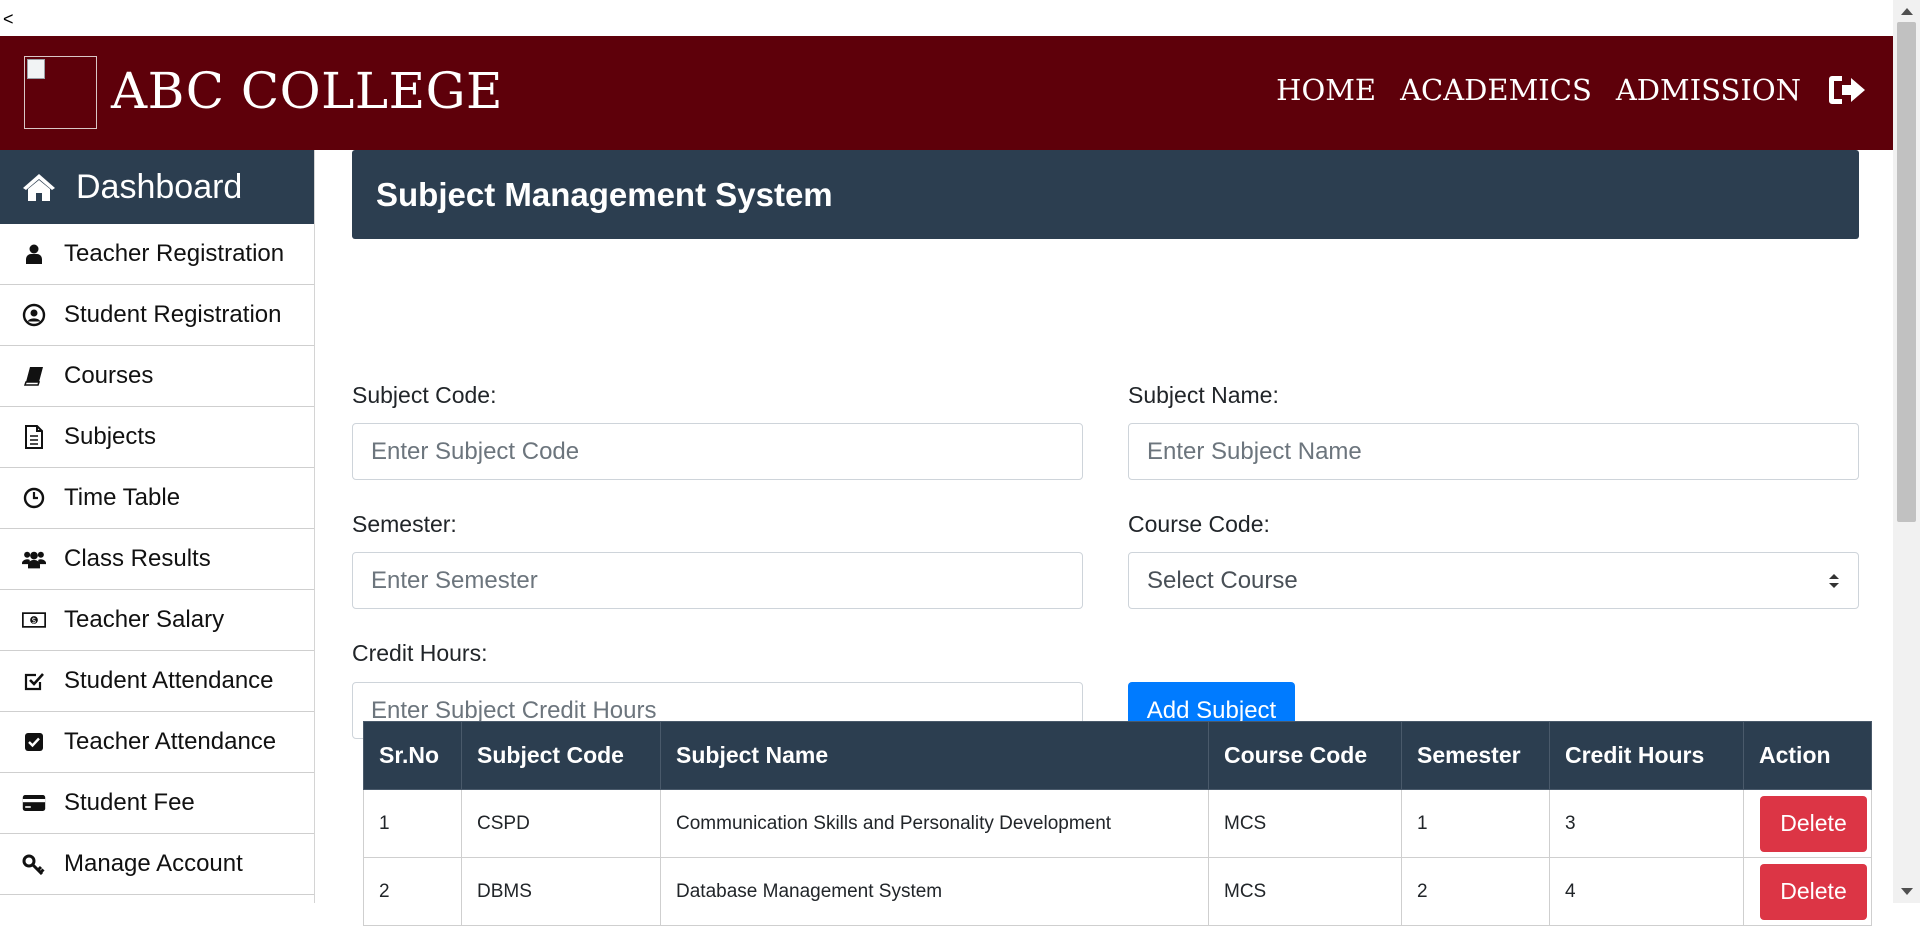 This screenshot has width=1920, height=926. What do you see at coordinates (122, 497) in the screenshot?
I see `sidebar-item-label: Time Table` at bounding box center [122, 497].